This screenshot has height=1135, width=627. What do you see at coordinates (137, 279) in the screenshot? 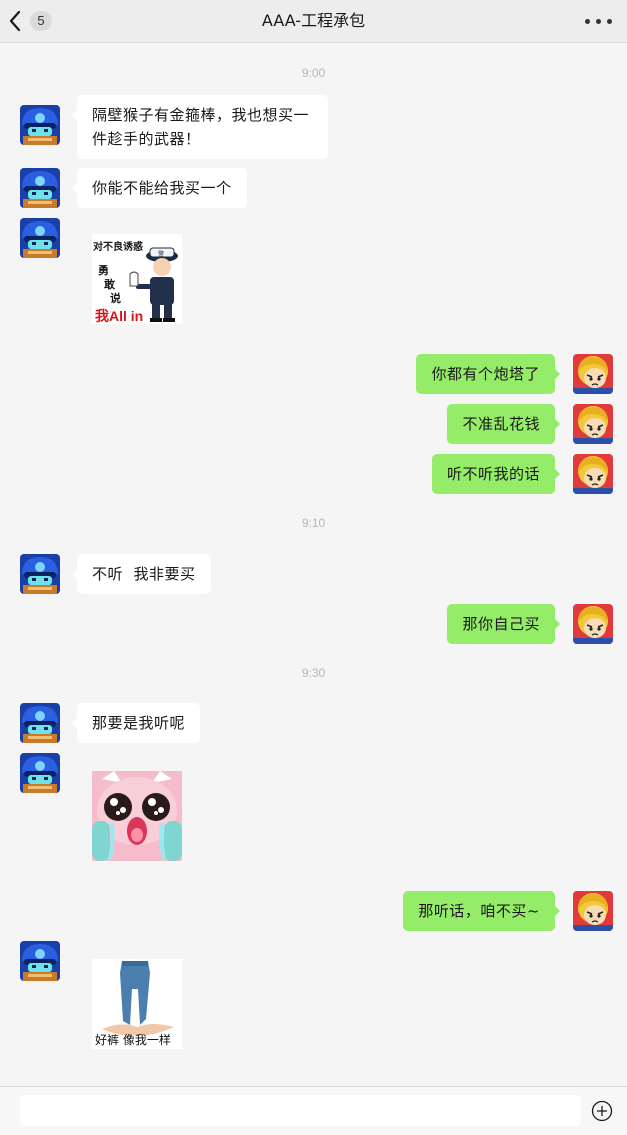
I see `sticker-police: 对不良诱惑 勇 敢 说 我All in 警` at bounding box center [137, 279].